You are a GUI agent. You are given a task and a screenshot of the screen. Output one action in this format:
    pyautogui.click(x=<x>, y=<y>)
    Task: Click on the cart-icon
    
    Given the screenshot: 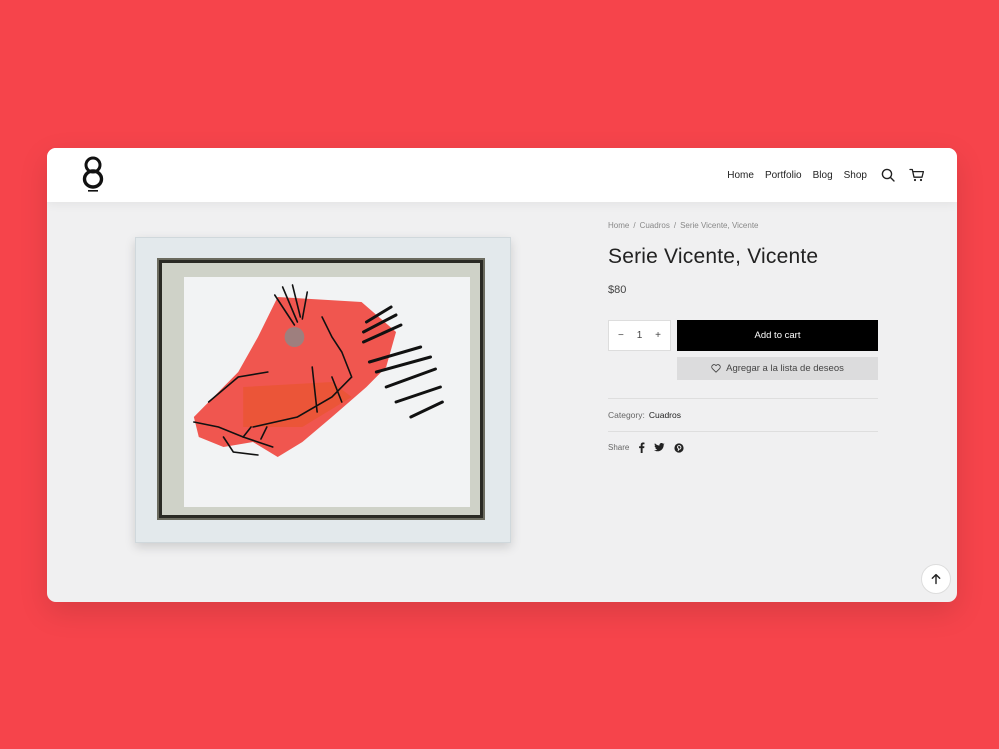 What is the action you would take?
    pyautogui.click(x=917, y=175)
    